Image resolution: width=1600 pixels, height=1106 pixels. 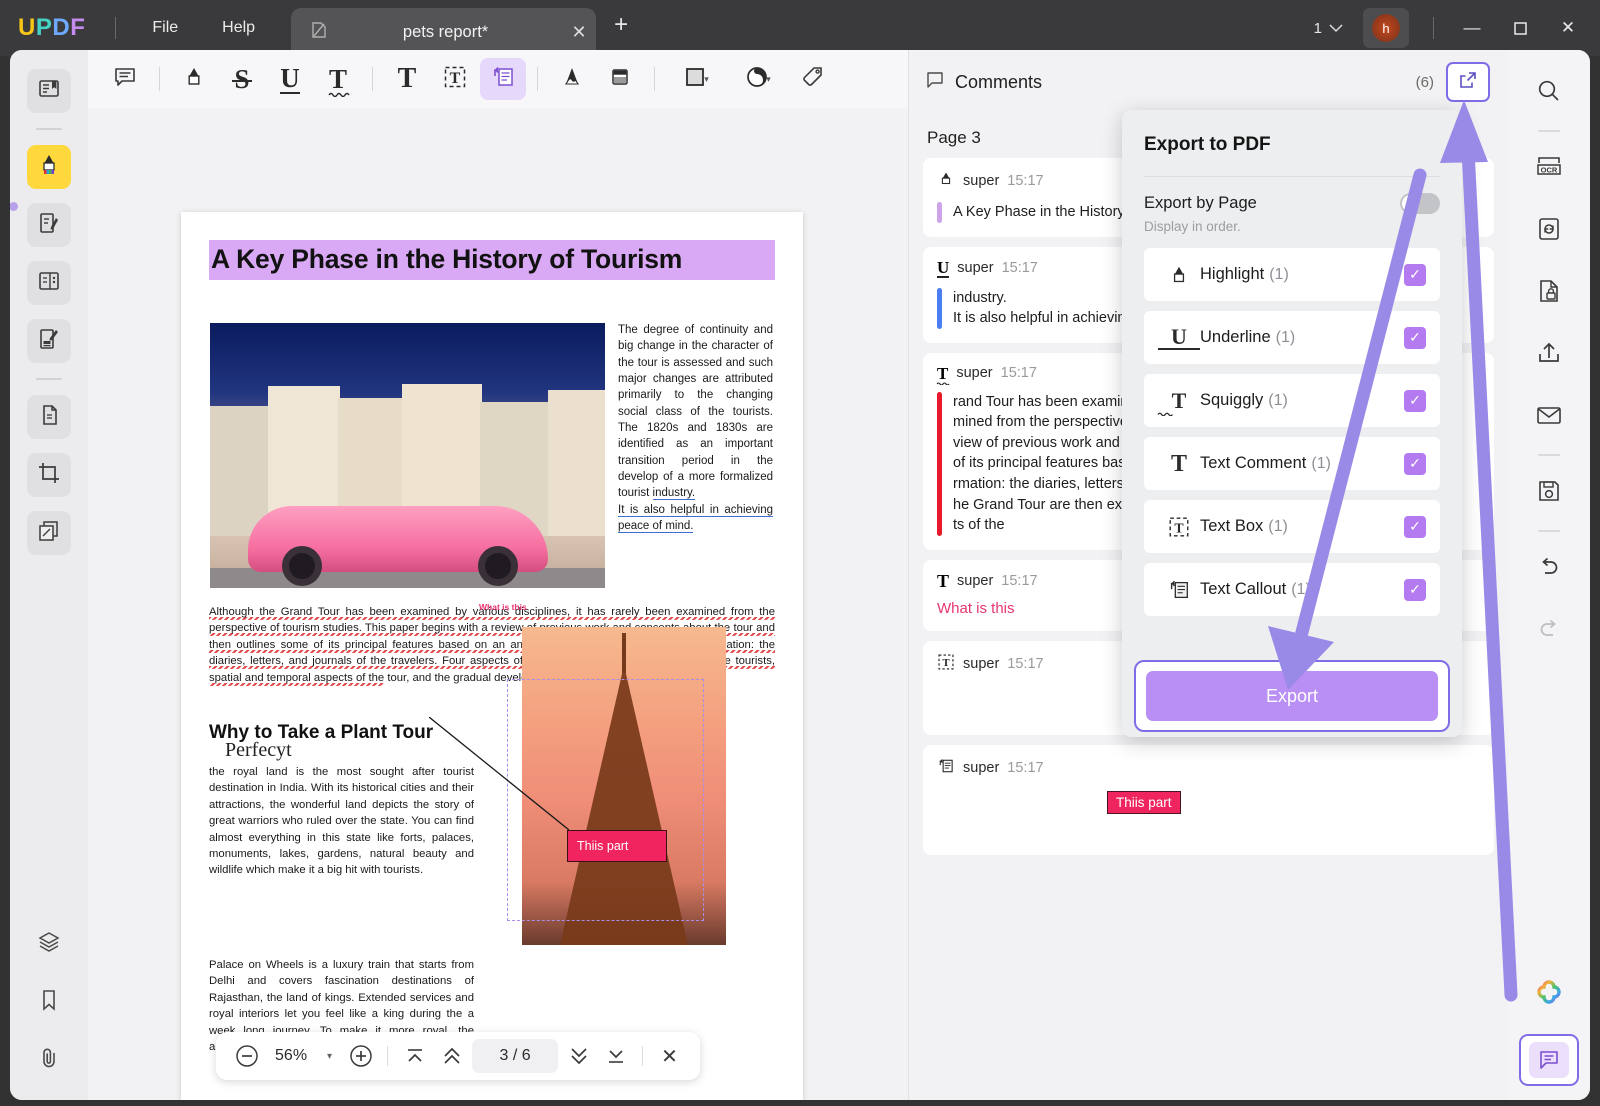 What do you see at coordinates (49, 475) in the screenshot?
I see `sidebar-item-crop` at bounding box center [49, 475].